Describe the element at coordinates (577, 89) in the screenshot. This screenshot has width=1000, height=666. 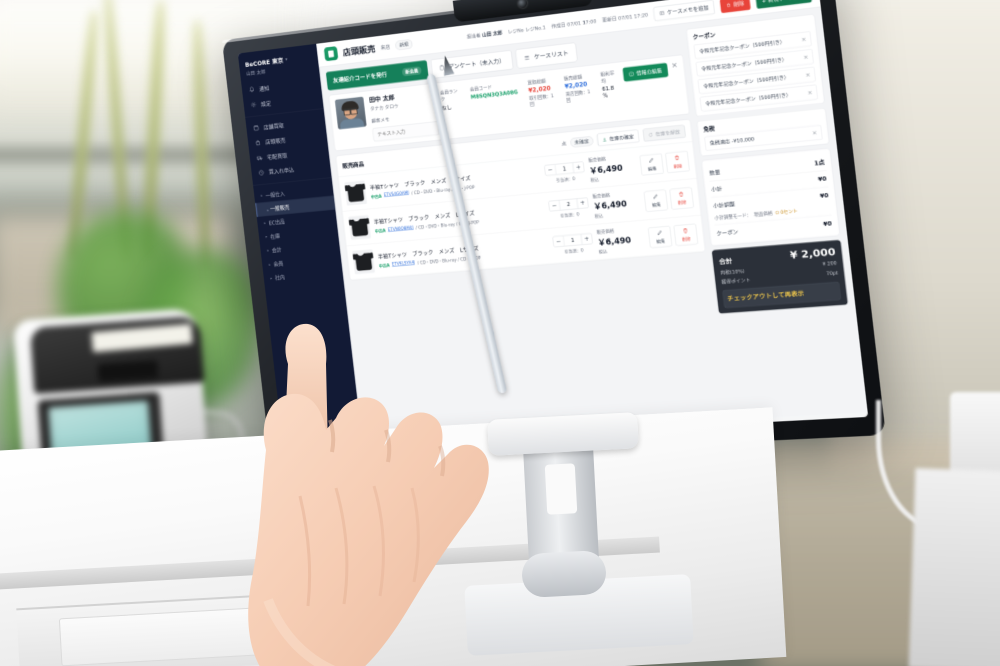
I see `customer-sell-total: 販売総額 ¥2,020 来店回数：1回` at that location.